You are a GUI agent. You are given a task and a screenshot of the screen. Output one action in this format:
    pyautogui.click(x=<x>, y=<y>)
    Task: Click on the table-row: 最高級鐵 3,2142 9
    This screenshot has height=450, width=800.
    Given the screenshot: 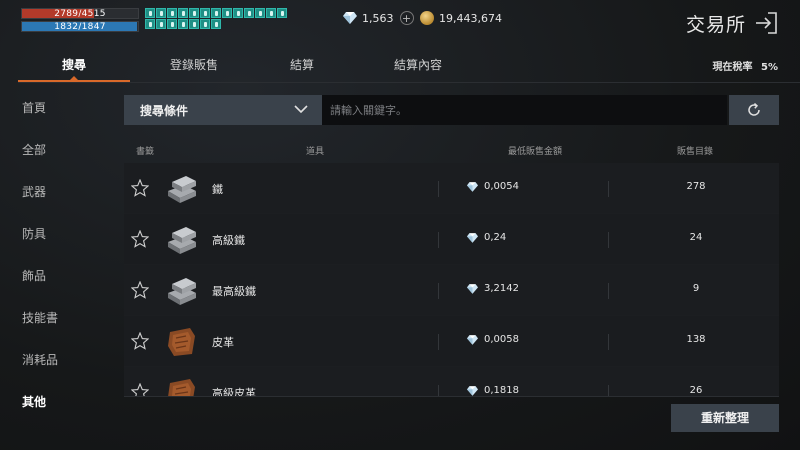 What is the action you would take?
    pyautogui.click(x=451, y=290)
    